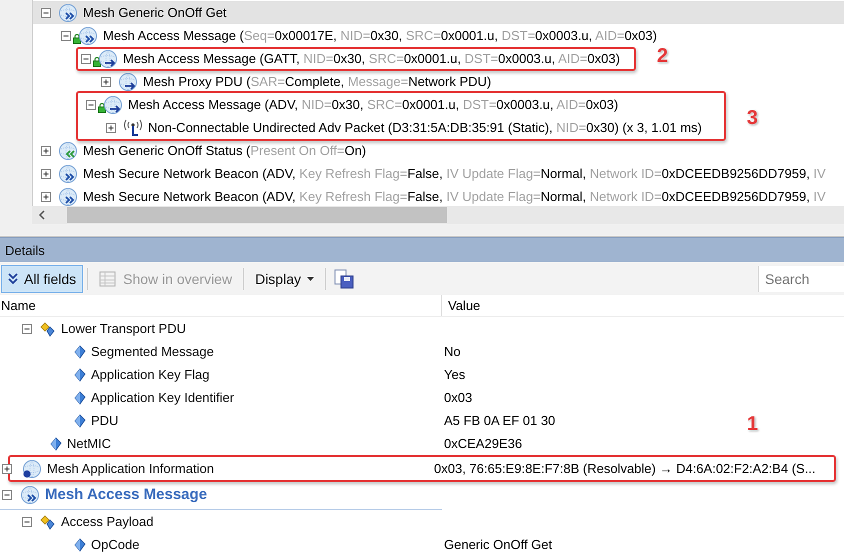  What do you see at coordinates (130, 468) in the screenshot?
I see `field-name: Mesh Application Information` at bounding box center [130, 468].